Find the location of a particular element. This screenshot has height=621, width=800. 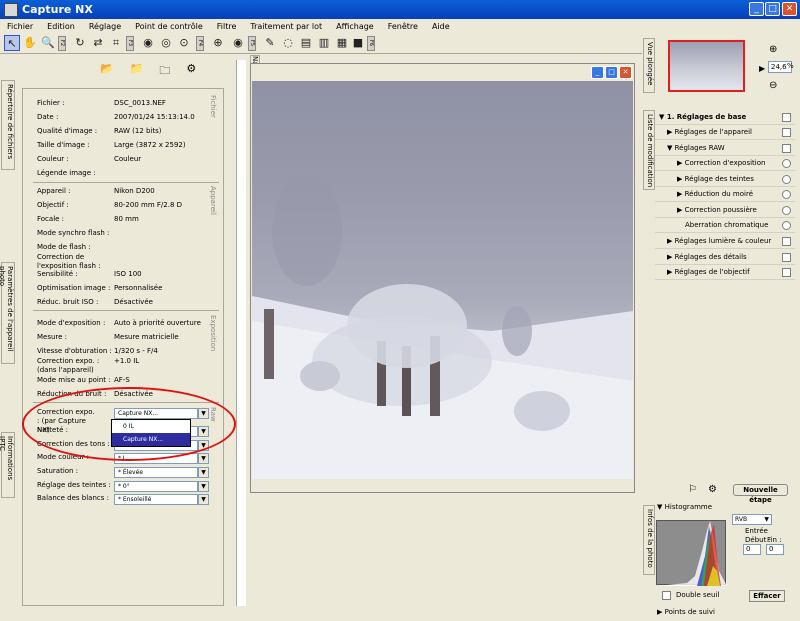

tab-edit-list: Liste de modification is located at coordinates (649, 150).